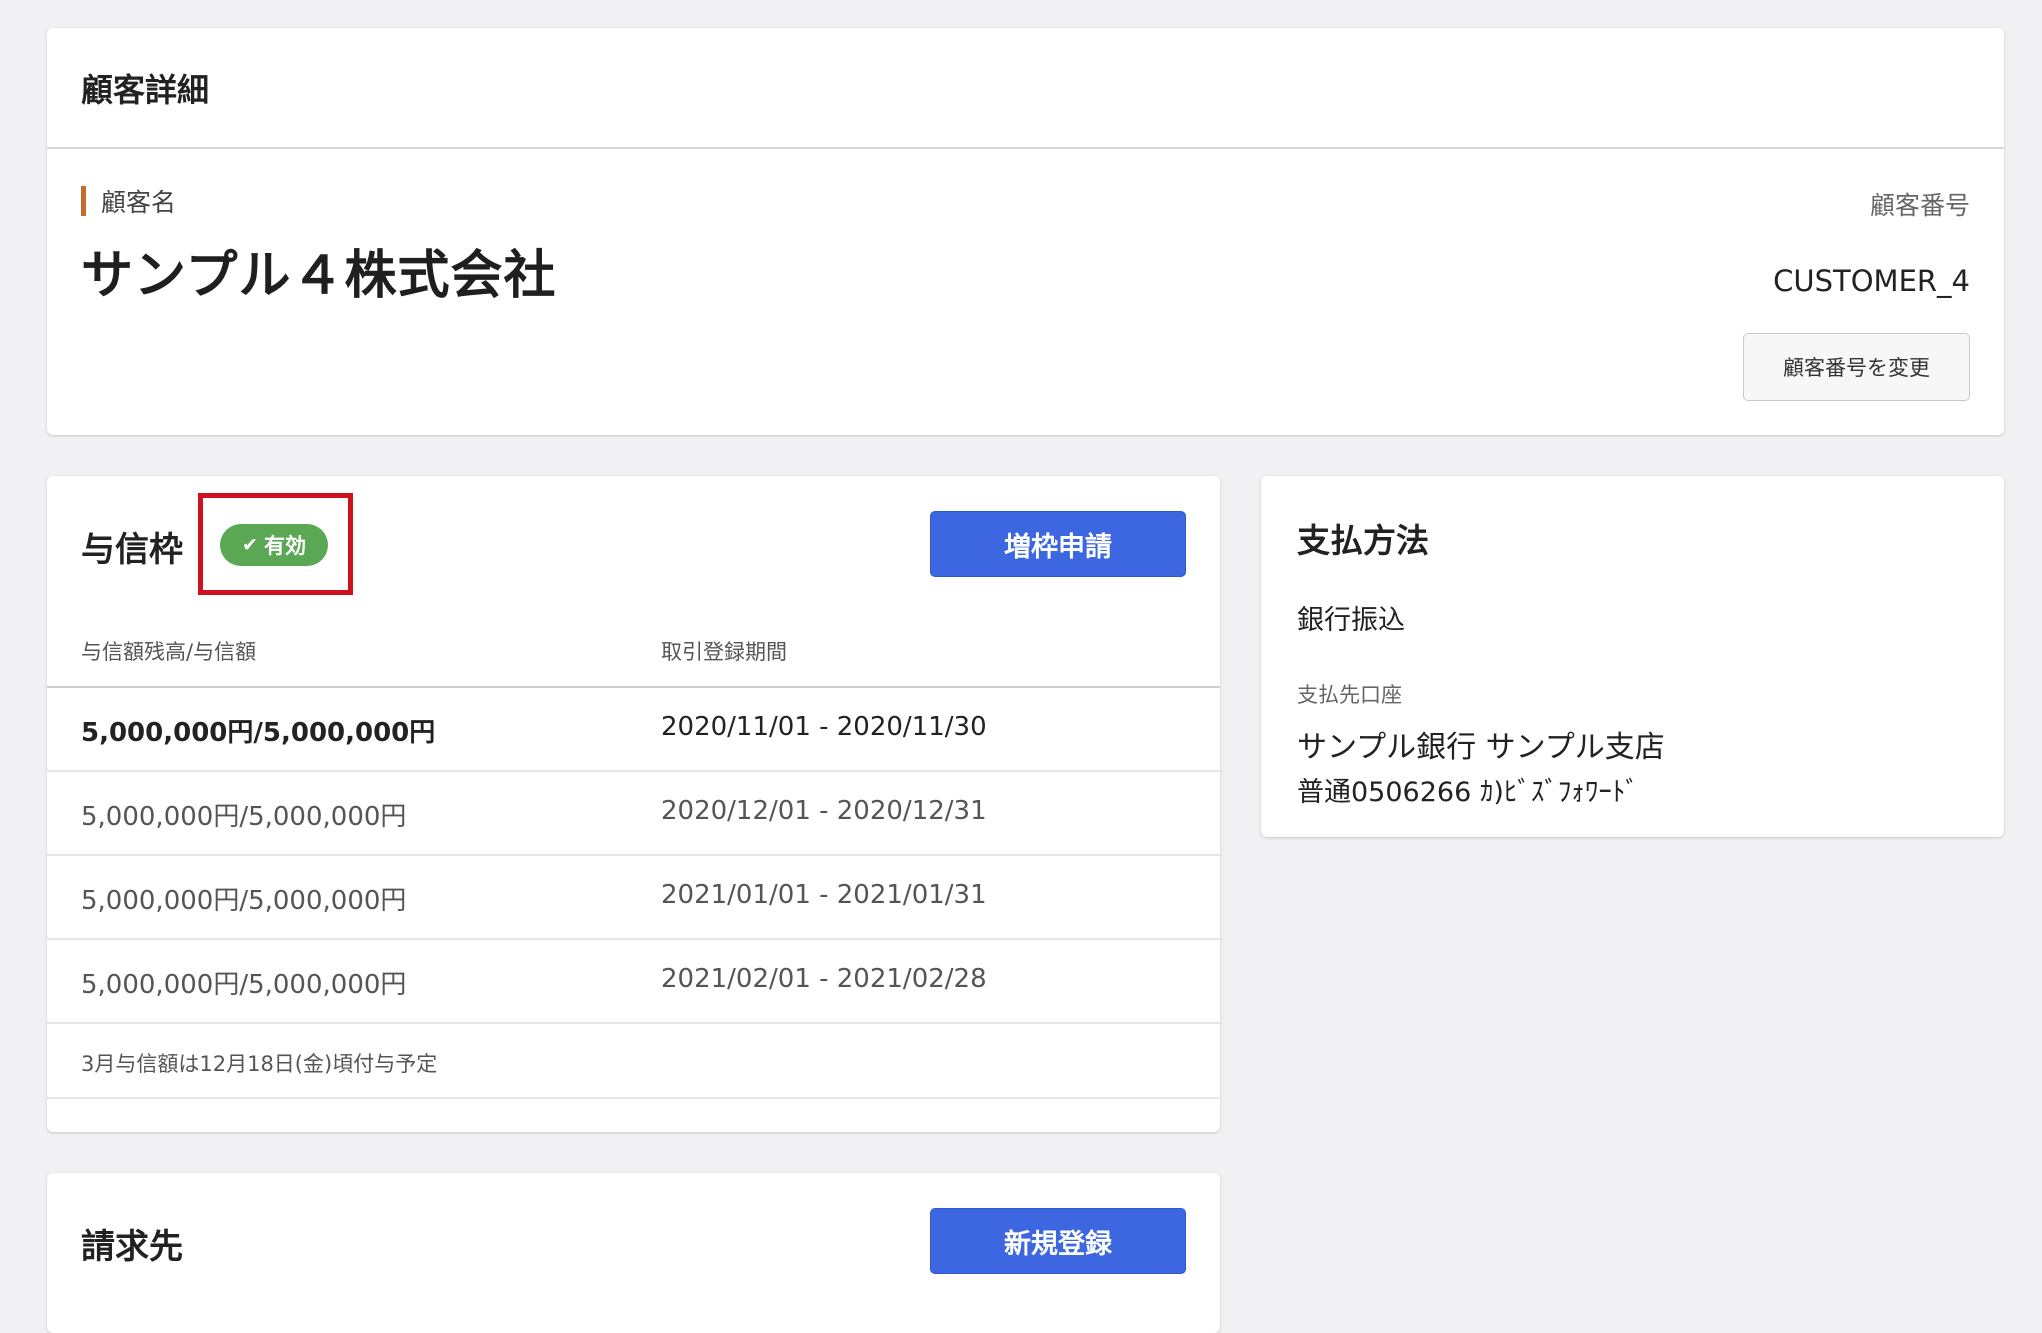 The image size is (2042, 1333). Describe the element at coordinates (1058, 1241) in the screenshot. I see `new-registration-button: 新規登録` at that location.